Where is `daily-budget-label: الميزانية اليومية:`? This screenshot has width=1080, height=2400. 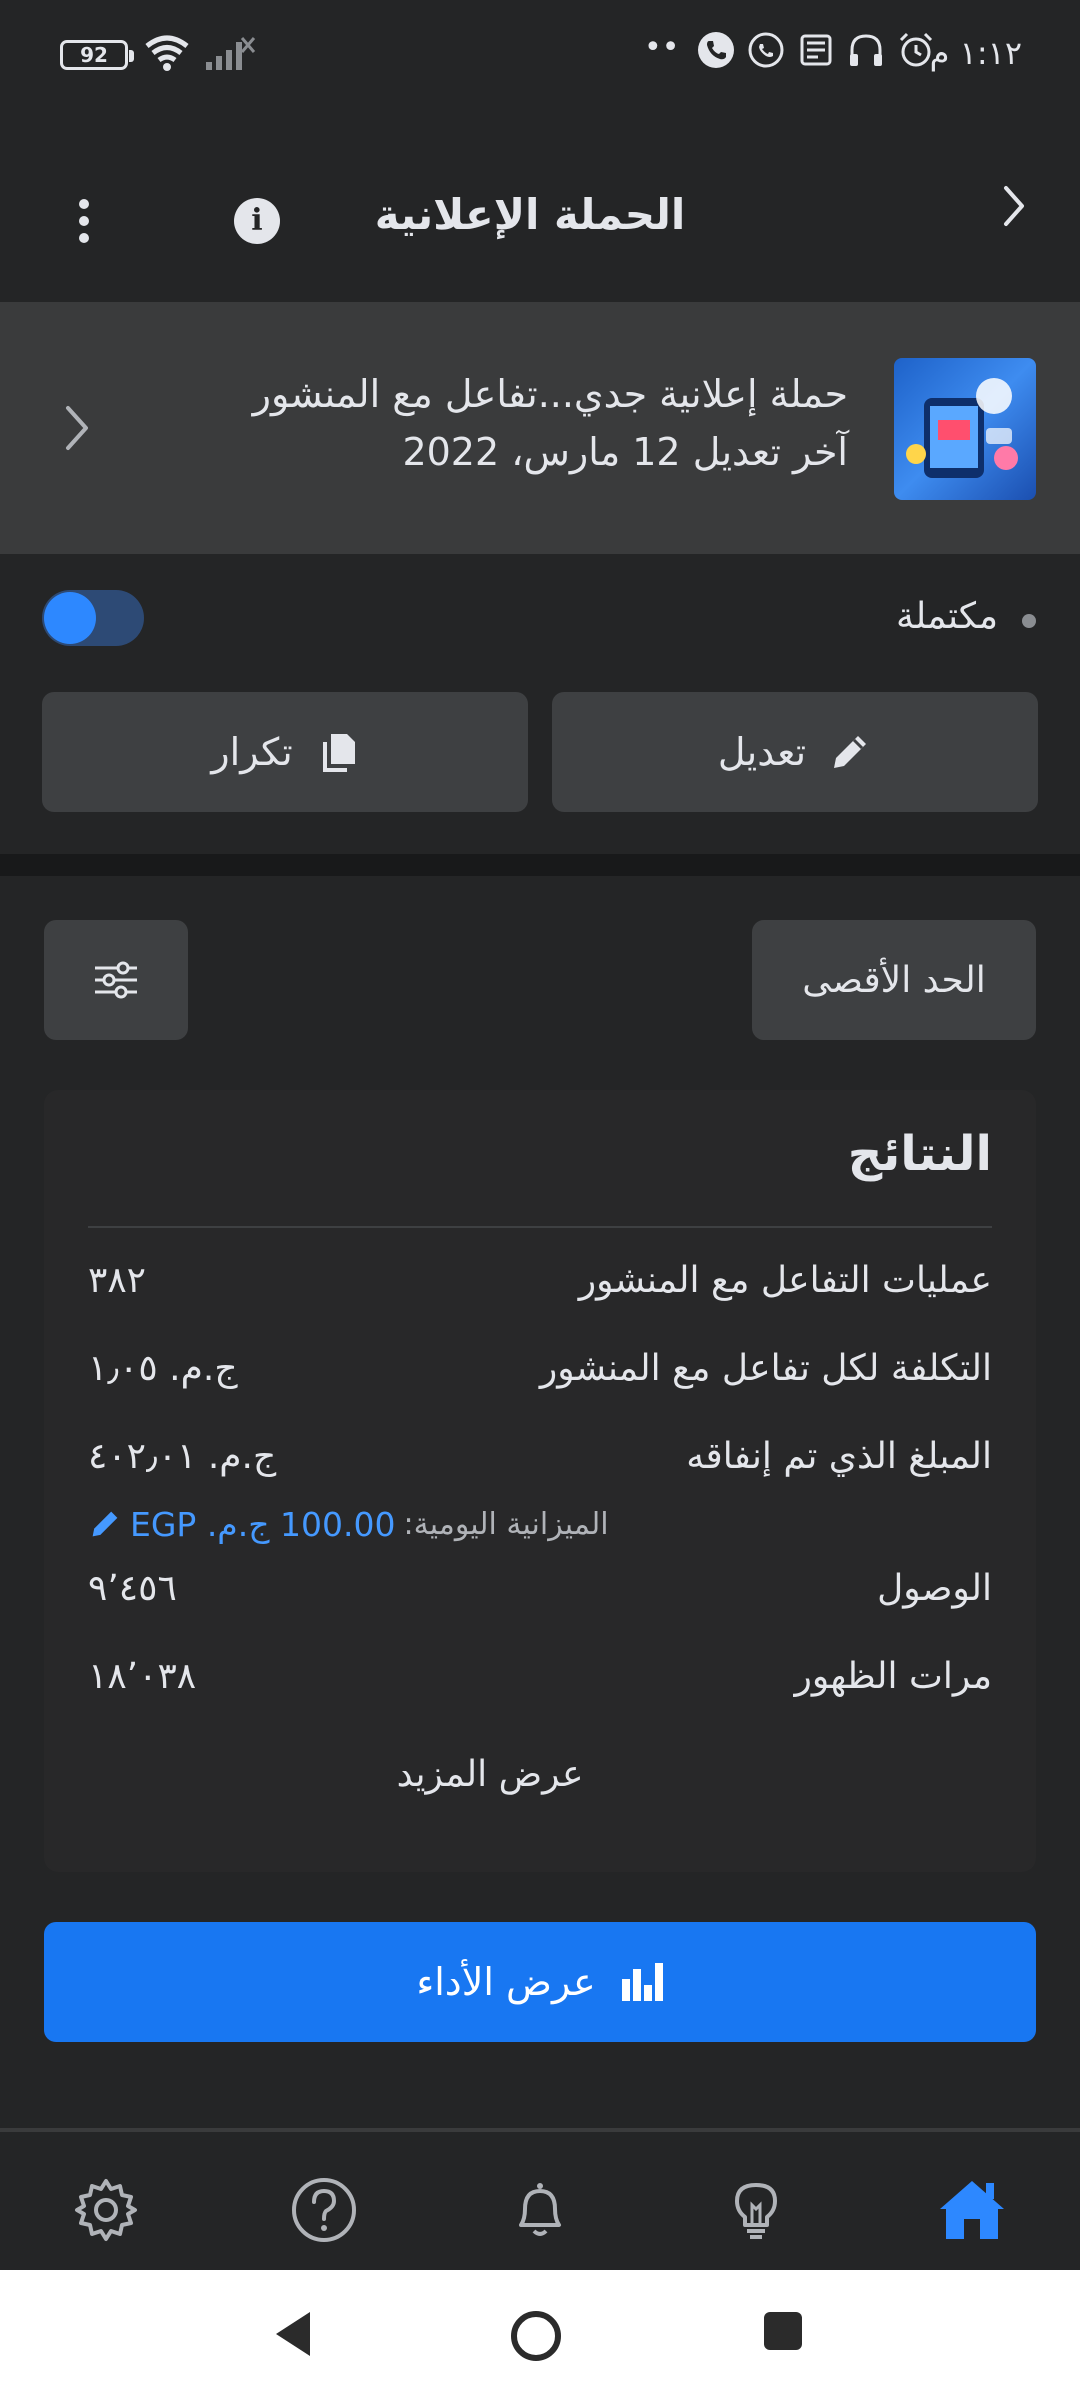
daily-budget-label: الميزانية اليومية: is located at coordinates (506, 1524).